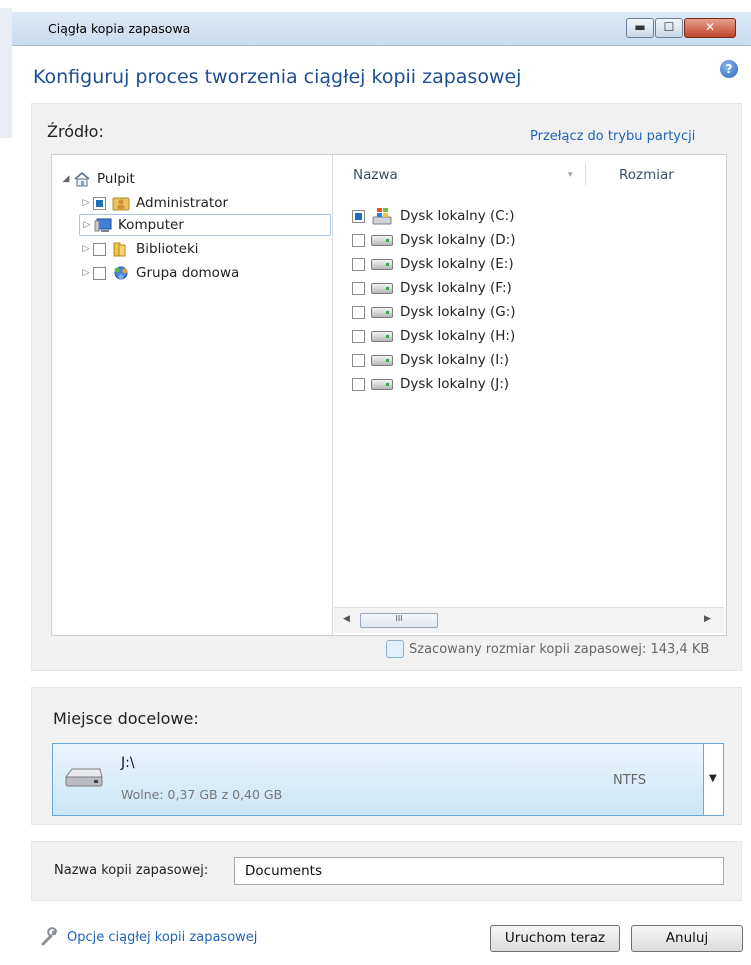  I want to click on destination-free-space: Wolne: 0,37 GB z 0,40 GB, so click(202, 794).